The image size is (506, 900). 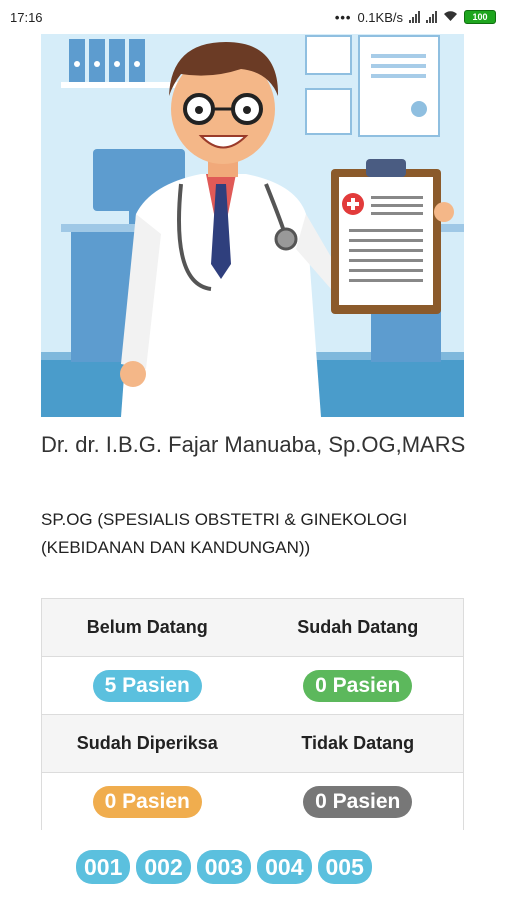 I want to click on sudah-diperiksa-label: Sudah Diperiksa, so click(x=147, y=743).